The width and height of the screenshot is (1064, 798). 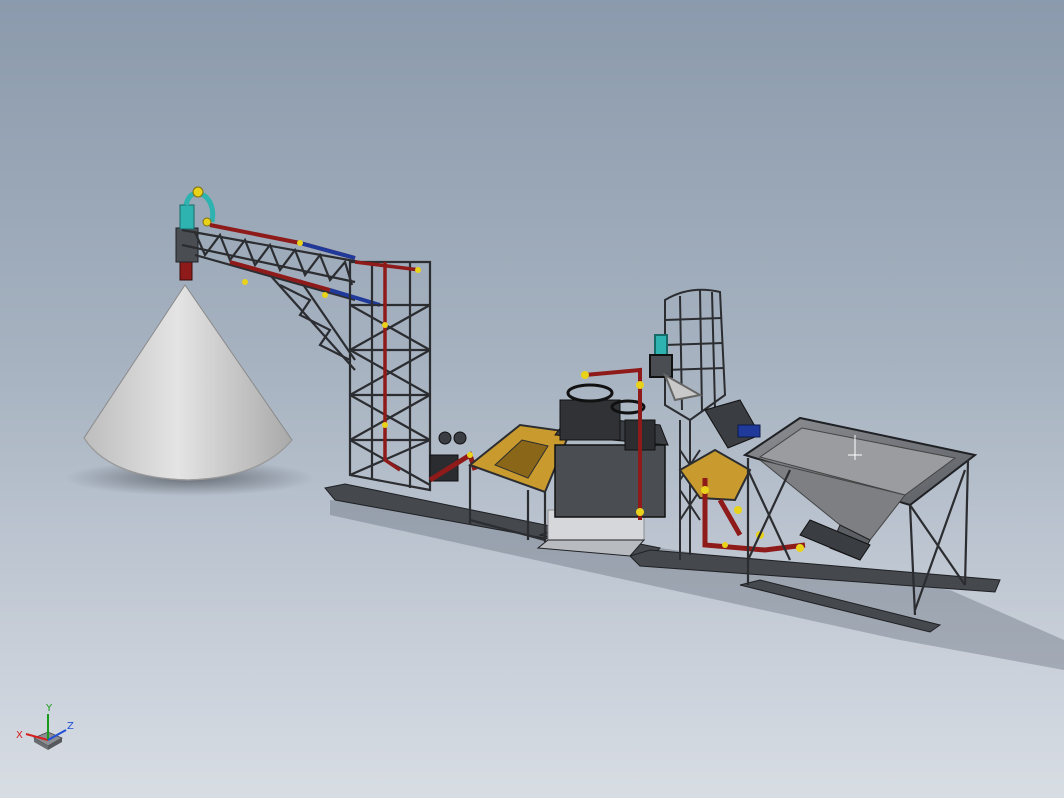 What do you see at coordinates (390, 376) in the screenshot?
I see `support-tower` at bounding box center [390, 376].